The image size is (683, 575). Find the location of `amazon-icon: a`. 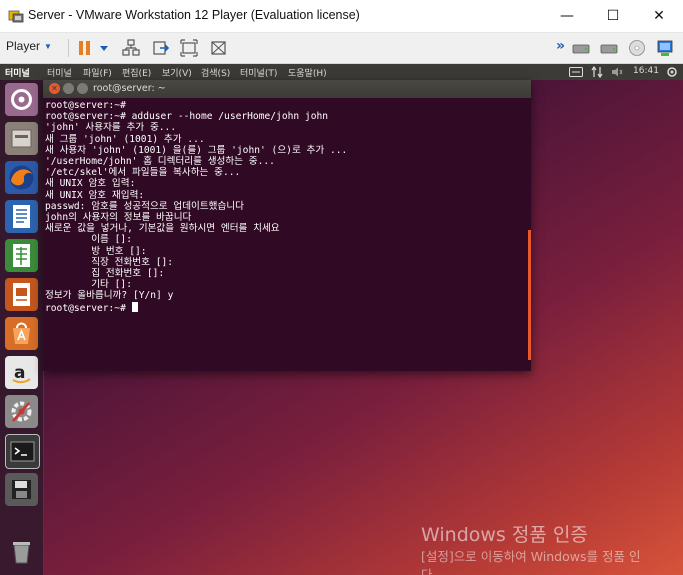

amazon-icon: a is located at coordinates (21, 372).